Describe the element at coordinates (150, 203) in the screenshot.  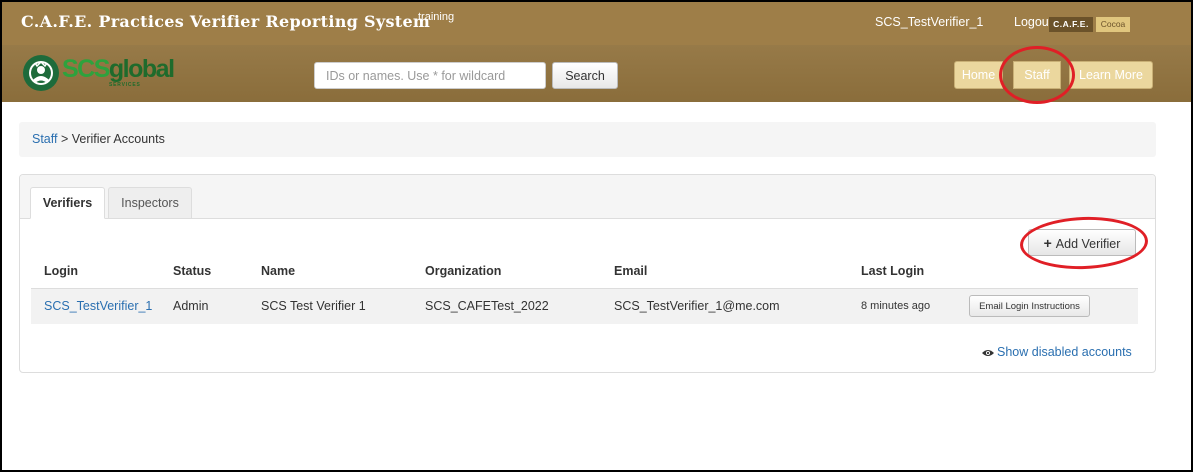
I see `tab-inspectors: Inspectors` at that location.